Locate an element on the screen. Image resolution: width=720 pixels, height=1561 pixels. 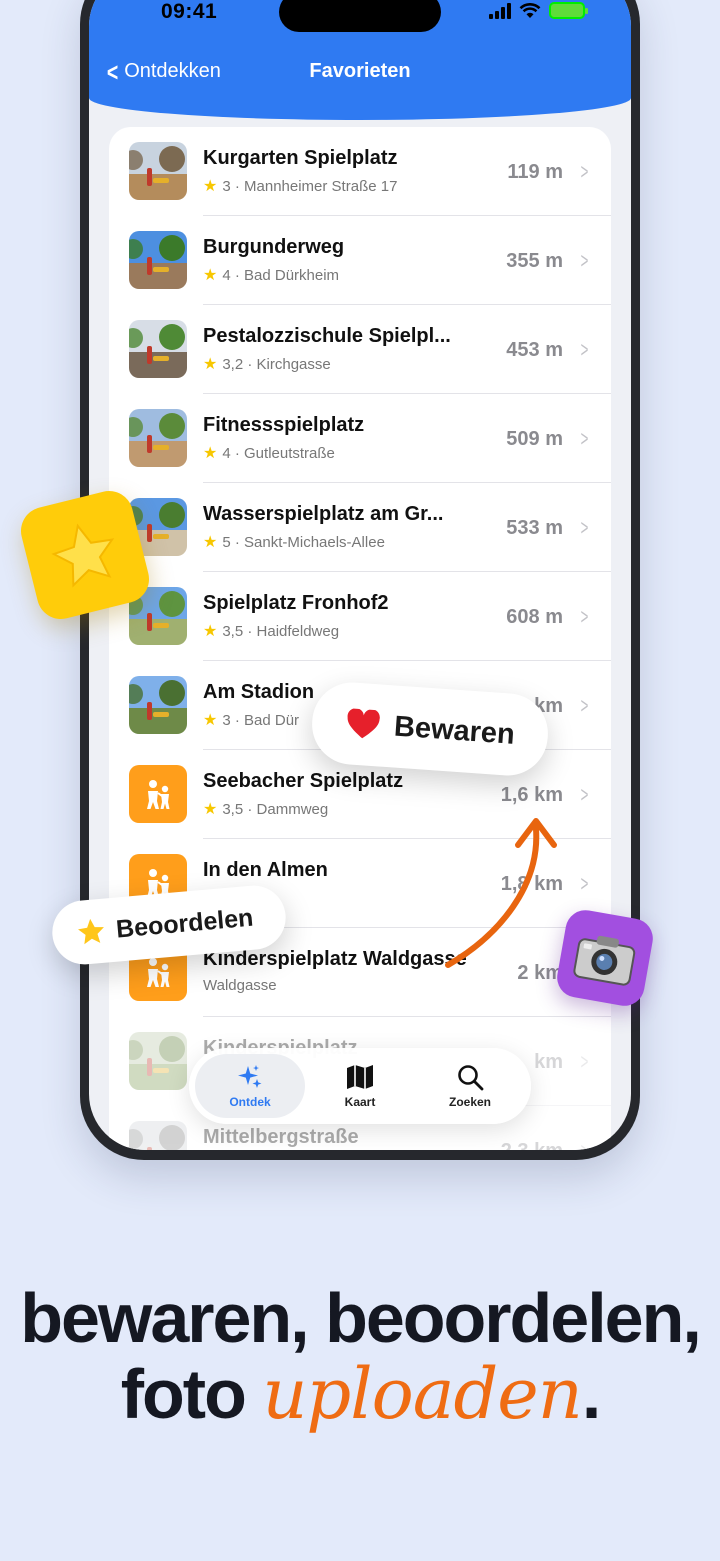
list-item-subtitle: ★ 4 · Gutleutstraße is located at coordinates (269, 453).